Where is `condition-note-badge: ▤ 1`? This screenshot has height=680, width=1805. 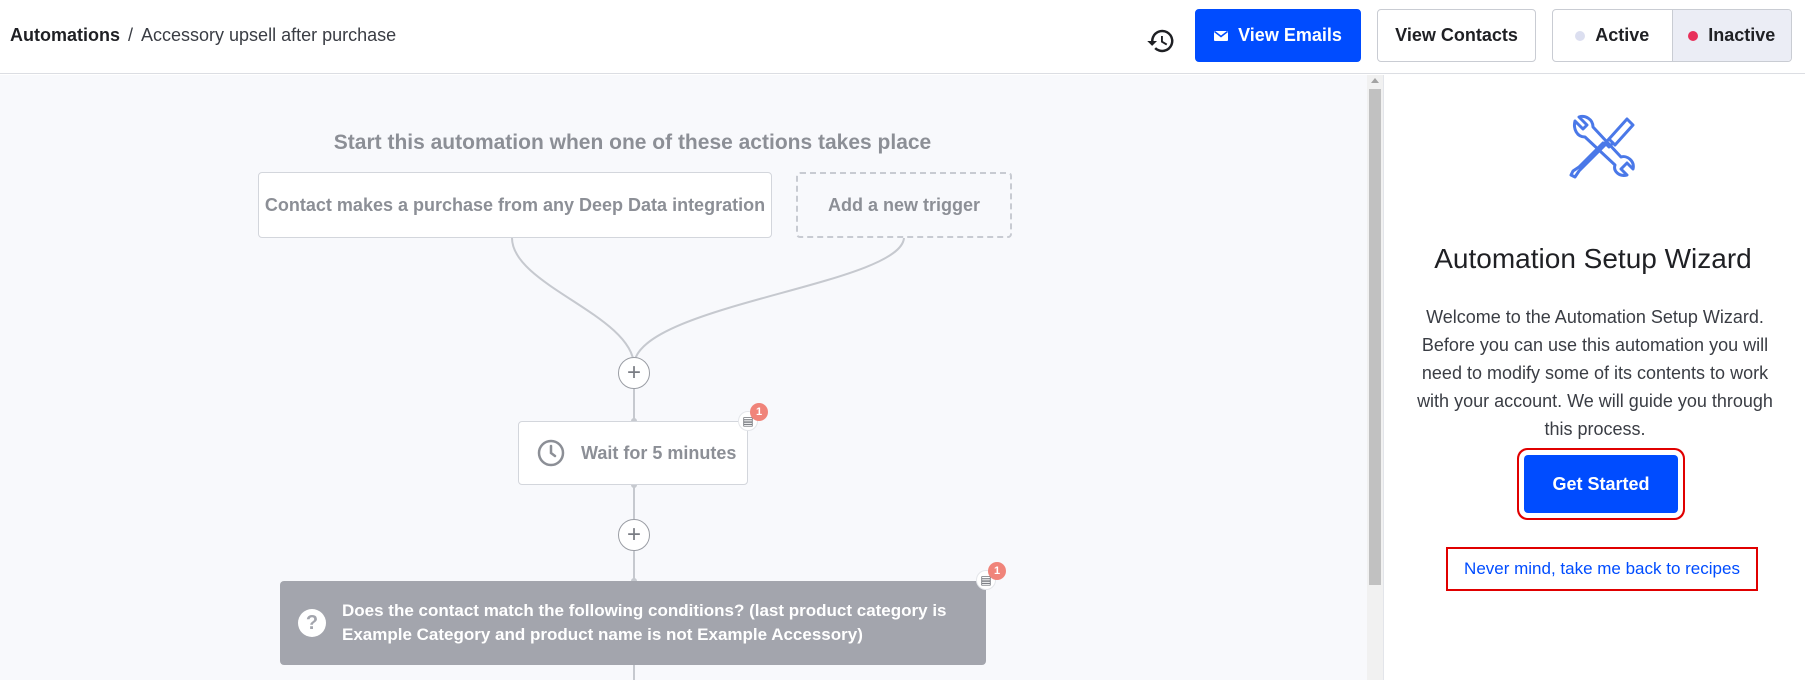
condition-note-badge: ▤ 1 is located at coordinates (990, 577).